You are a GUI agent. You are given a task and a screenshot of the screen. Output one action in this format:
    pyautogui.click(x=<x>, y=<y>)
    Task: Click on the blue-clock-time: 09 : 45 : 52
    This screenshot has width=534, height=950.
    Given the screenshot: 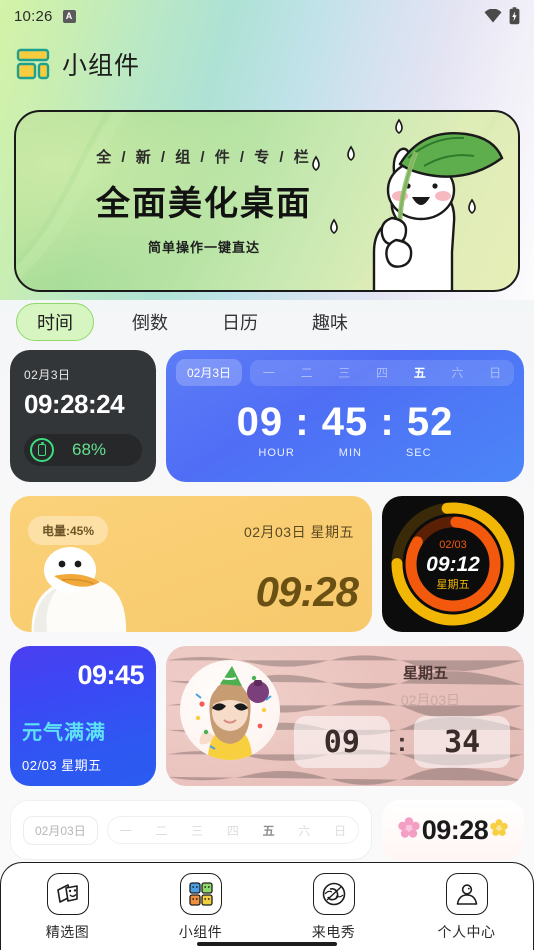 What is the action you would take?
    pyautogui.click(x=345, y=422)
    